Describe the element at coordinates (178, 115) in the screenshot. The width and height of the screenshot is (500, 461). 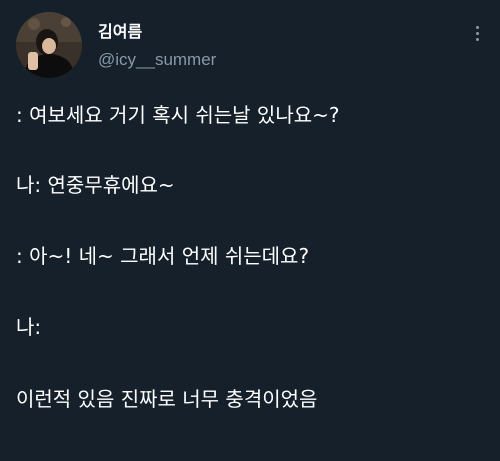
I see `tweet-line: : 여보세요 거기 혹시 쉬는날 있나요~?` at that location.